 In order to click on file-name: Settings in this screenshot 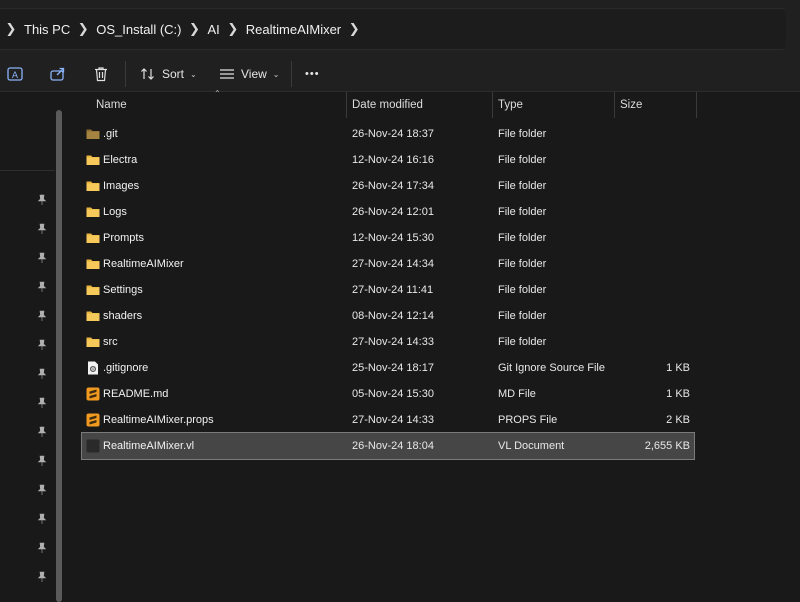, I will do `click(123, 290)`.